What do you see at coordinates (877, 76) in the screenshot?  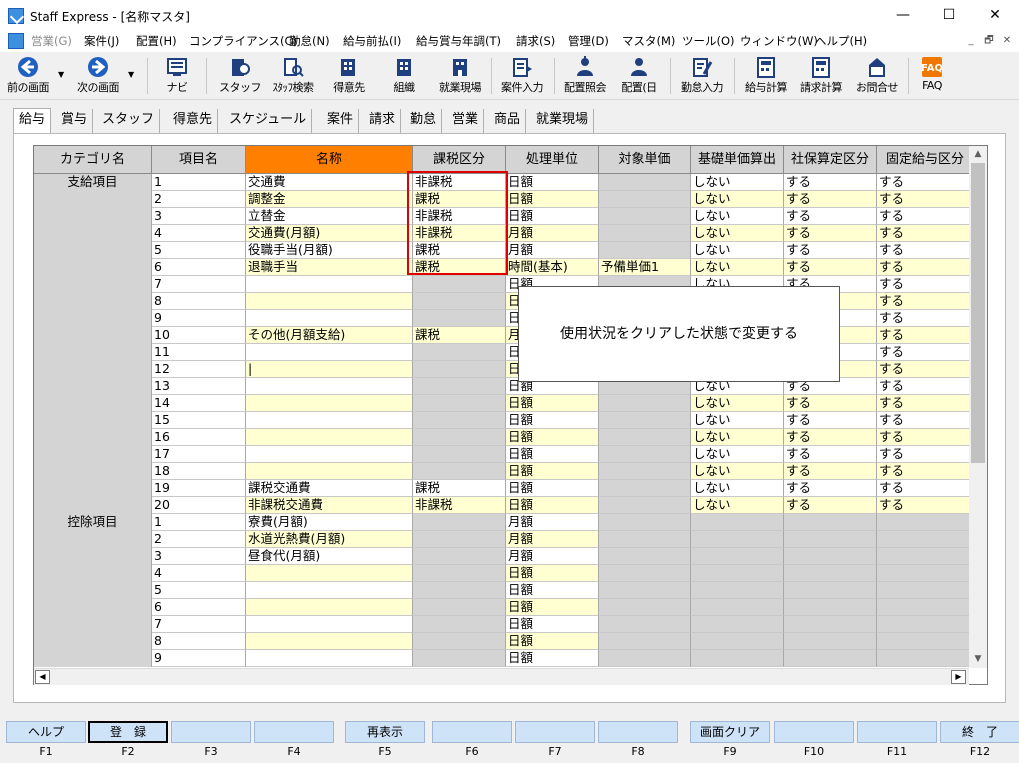 I see `inquiry-button: お問合せ` at bounding box center [877, 76].